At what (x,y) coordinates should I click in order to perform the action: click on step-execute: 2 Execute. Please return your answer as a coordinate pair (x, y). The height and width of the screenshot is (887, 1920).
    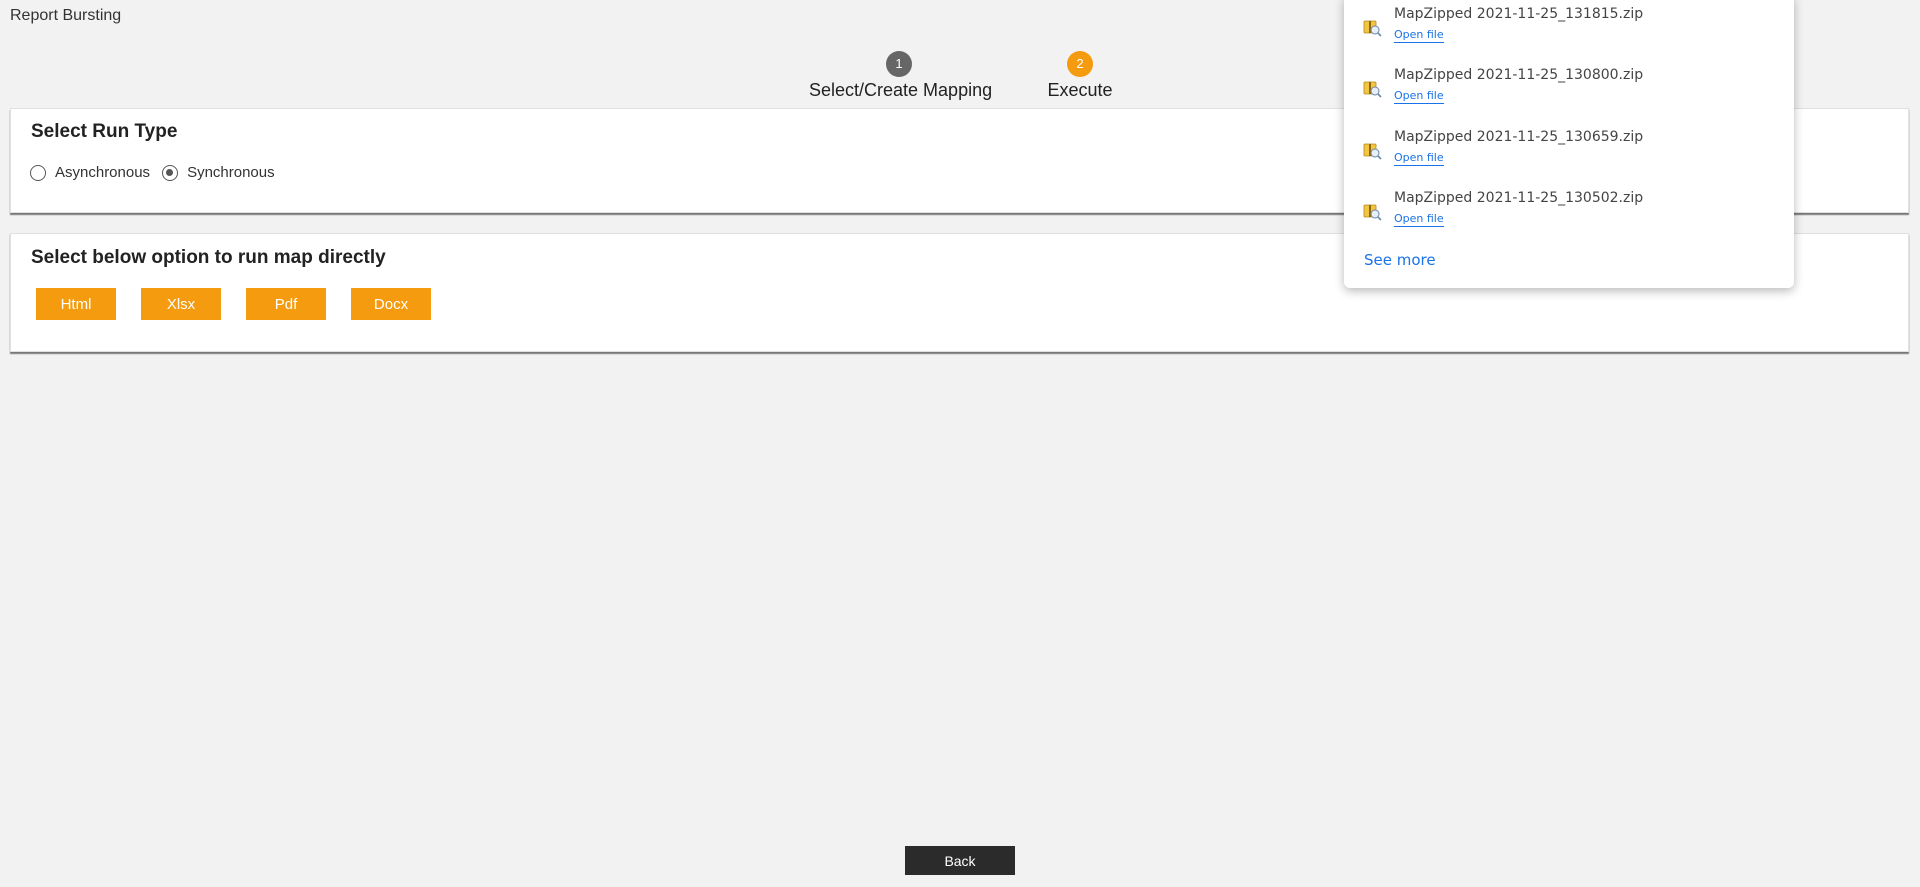
    Looking at the image, I should click on (1080, 76).